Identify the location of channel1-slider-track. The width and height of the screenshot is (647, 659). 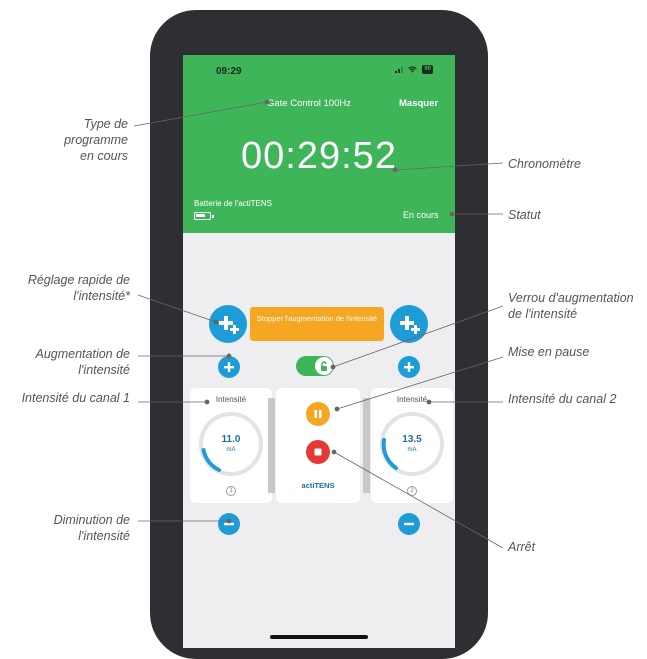
(271, 445).